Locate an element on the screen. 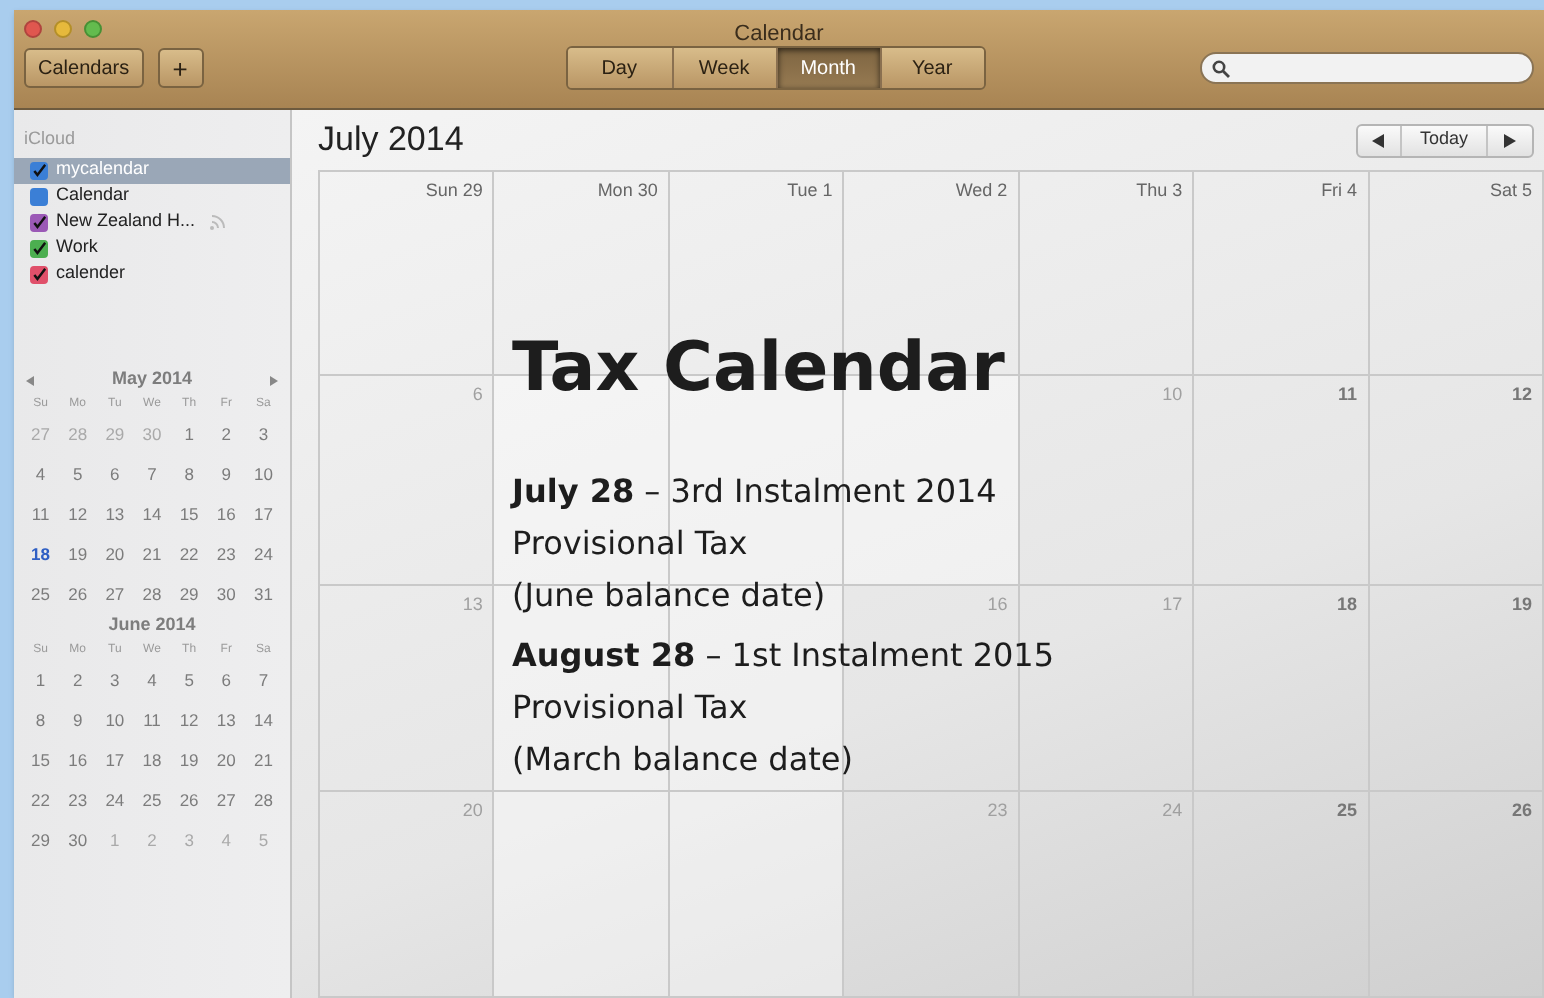 The height and width of the screenshot is (998, 1544). right-triangle-icon is located at coordinates (1510, 140).